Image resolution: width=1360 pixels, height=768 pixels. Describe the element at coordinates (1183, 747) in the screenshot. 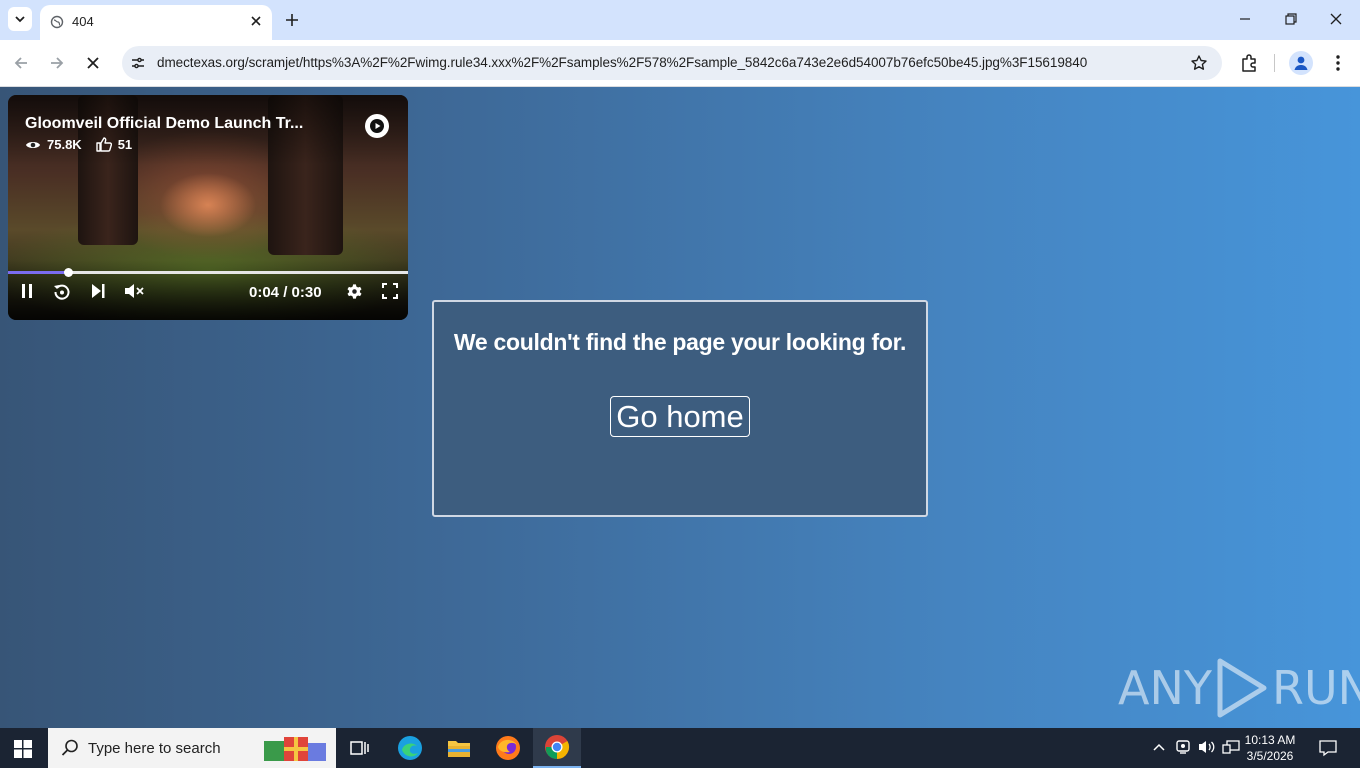

I see `webcam-icon` at that location.